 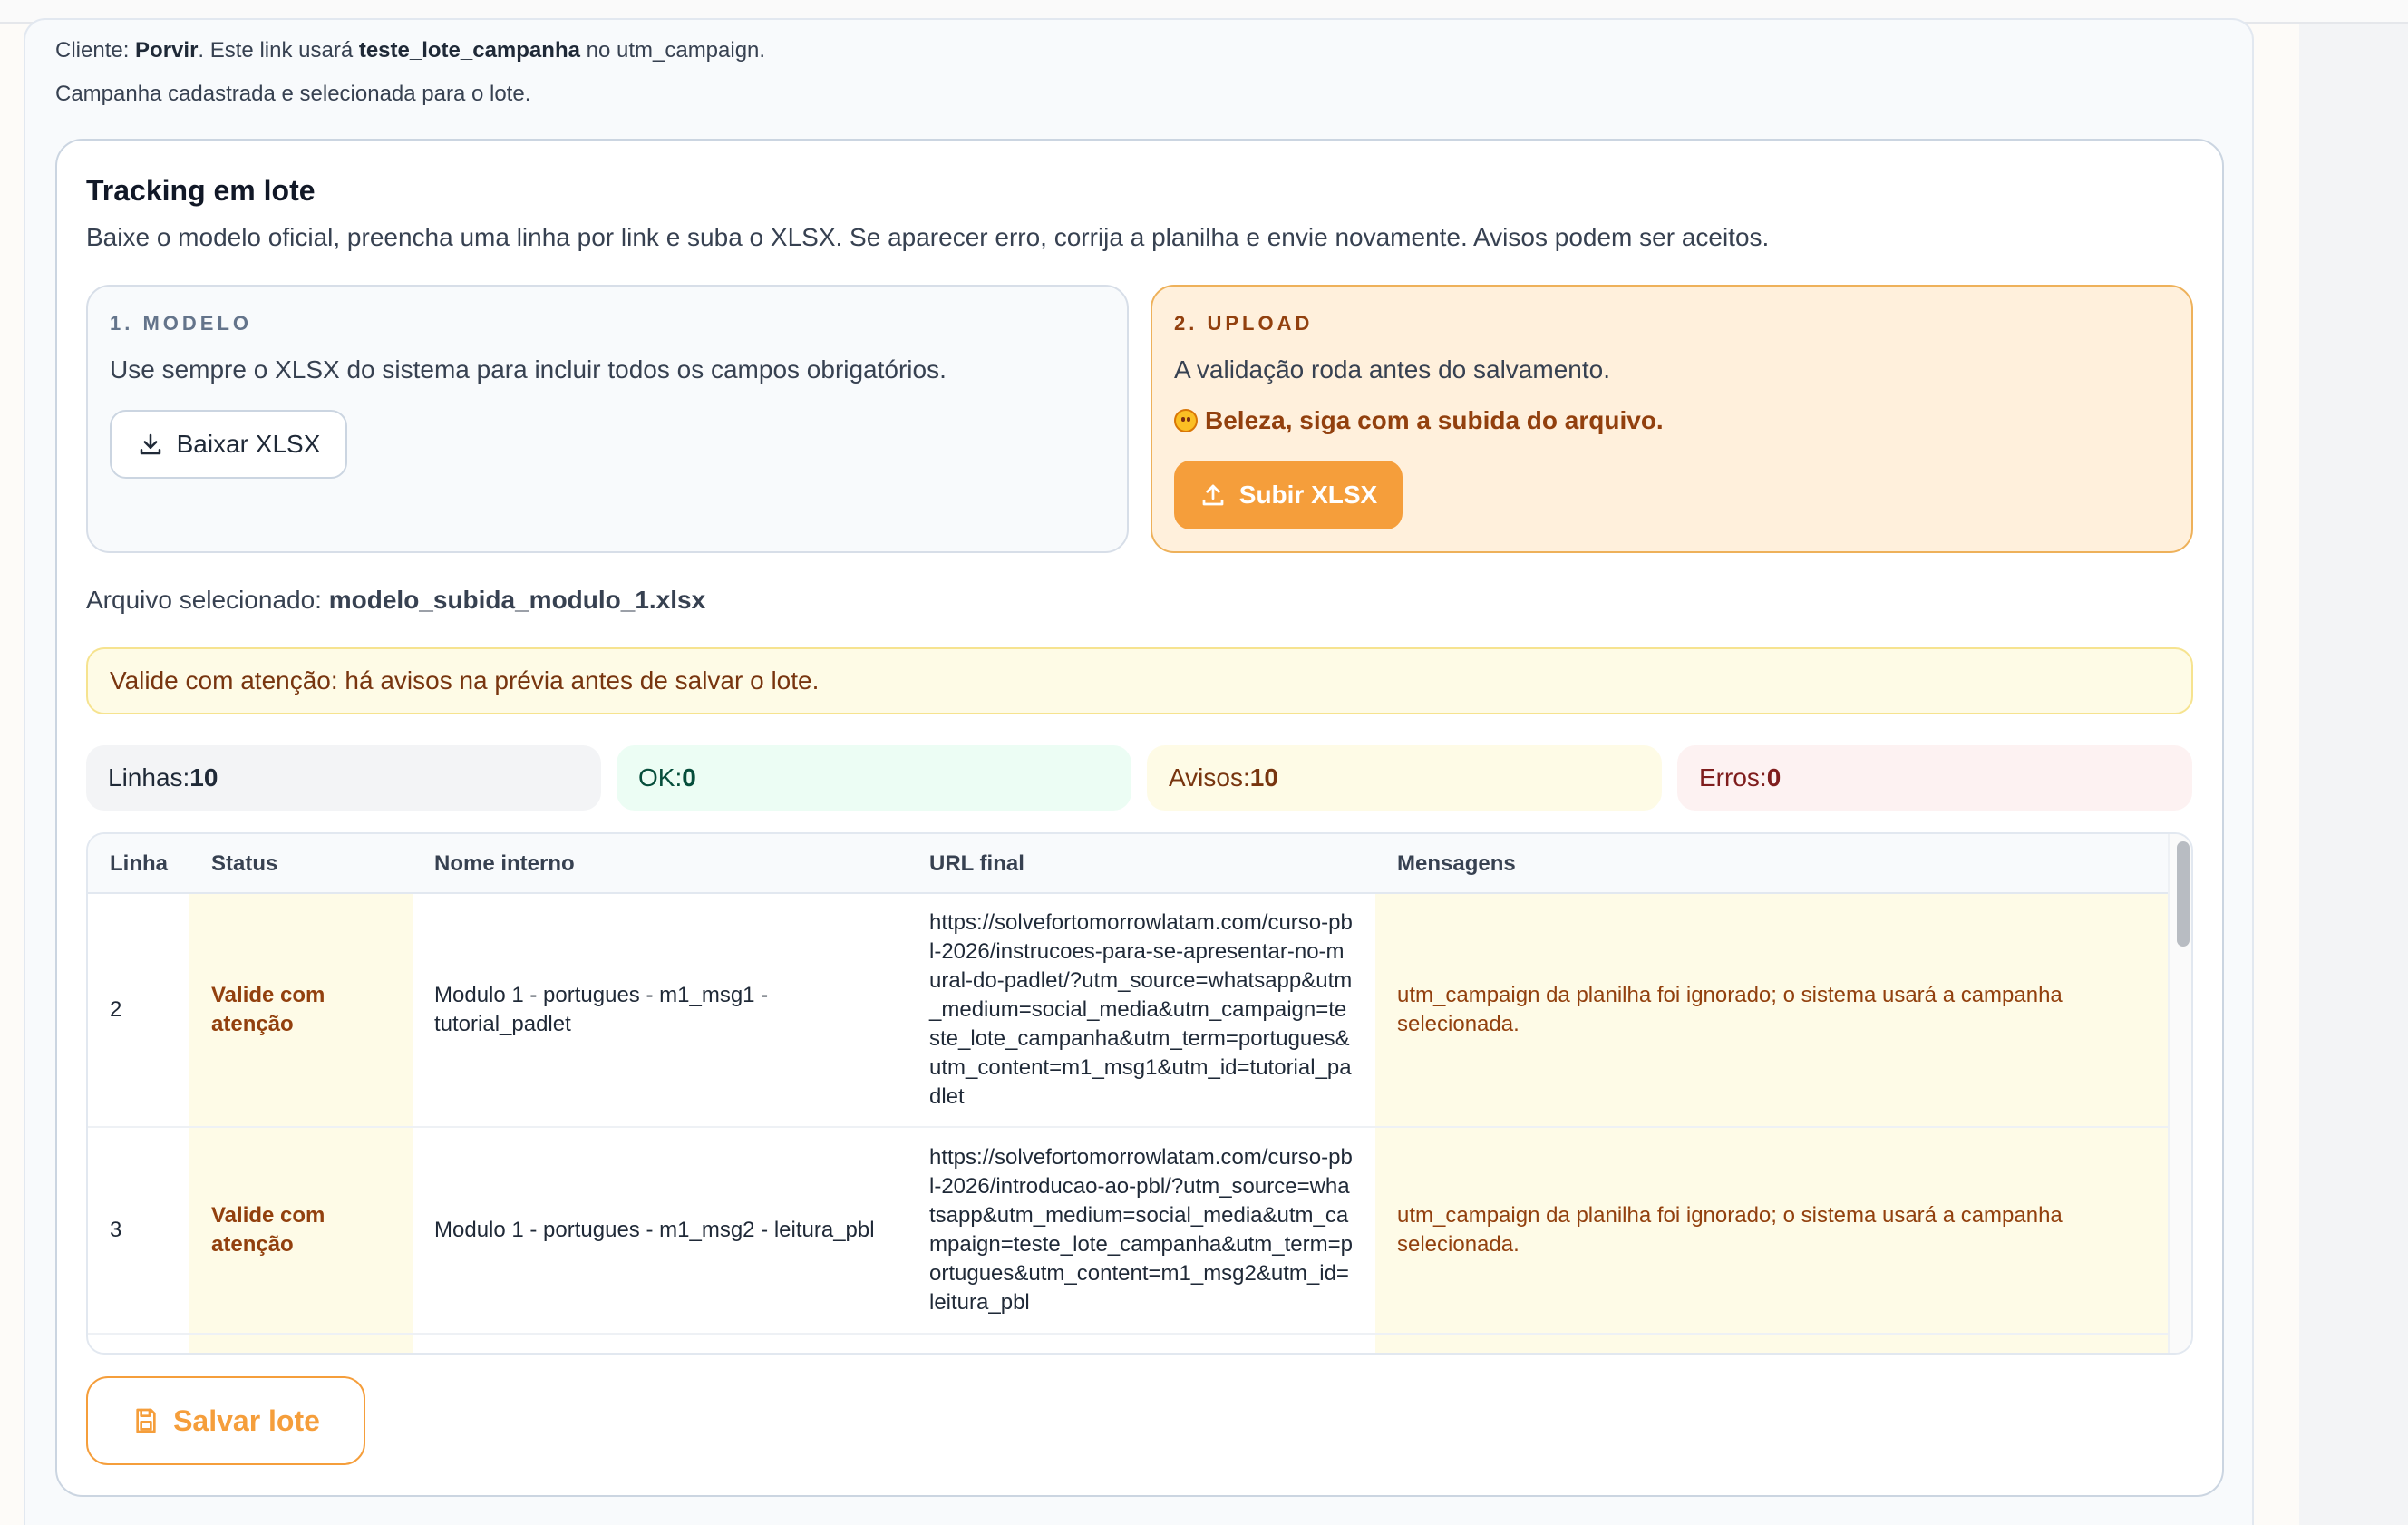 I want to click on right-side-pane, so click(x=2353, y=775).